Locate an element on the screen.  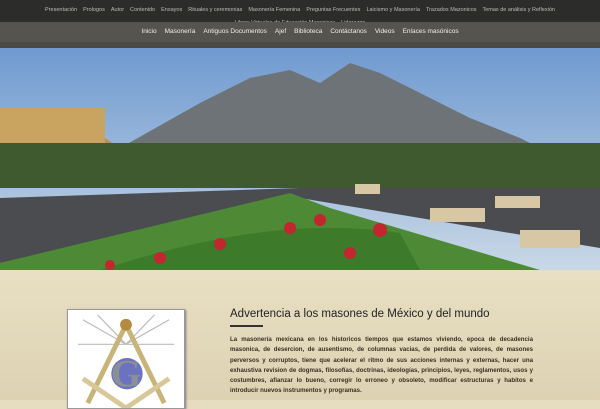
top-nav-item: Temas de análisis y Reflexión is located at coordinates (518, 10).